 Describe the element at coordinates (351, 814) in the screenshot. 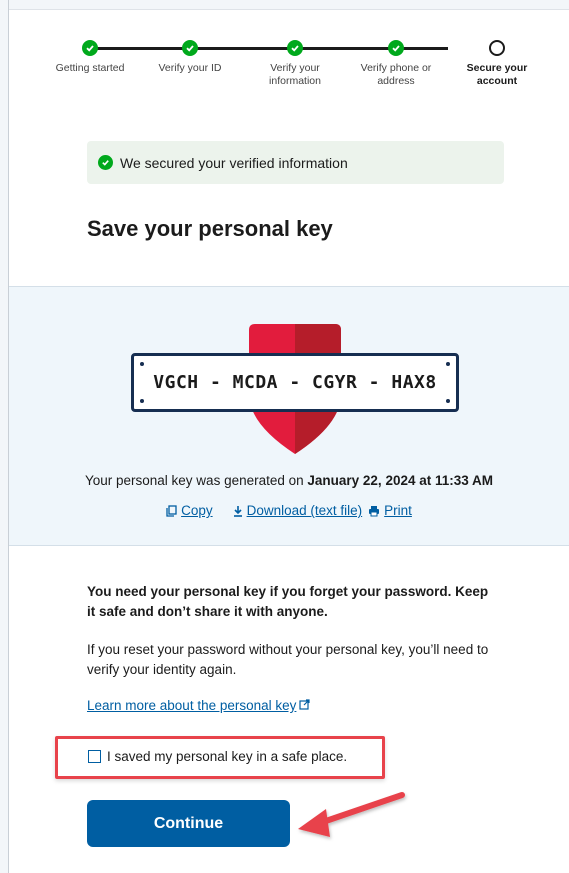

I see `arrow-annotation-icon` at that location.